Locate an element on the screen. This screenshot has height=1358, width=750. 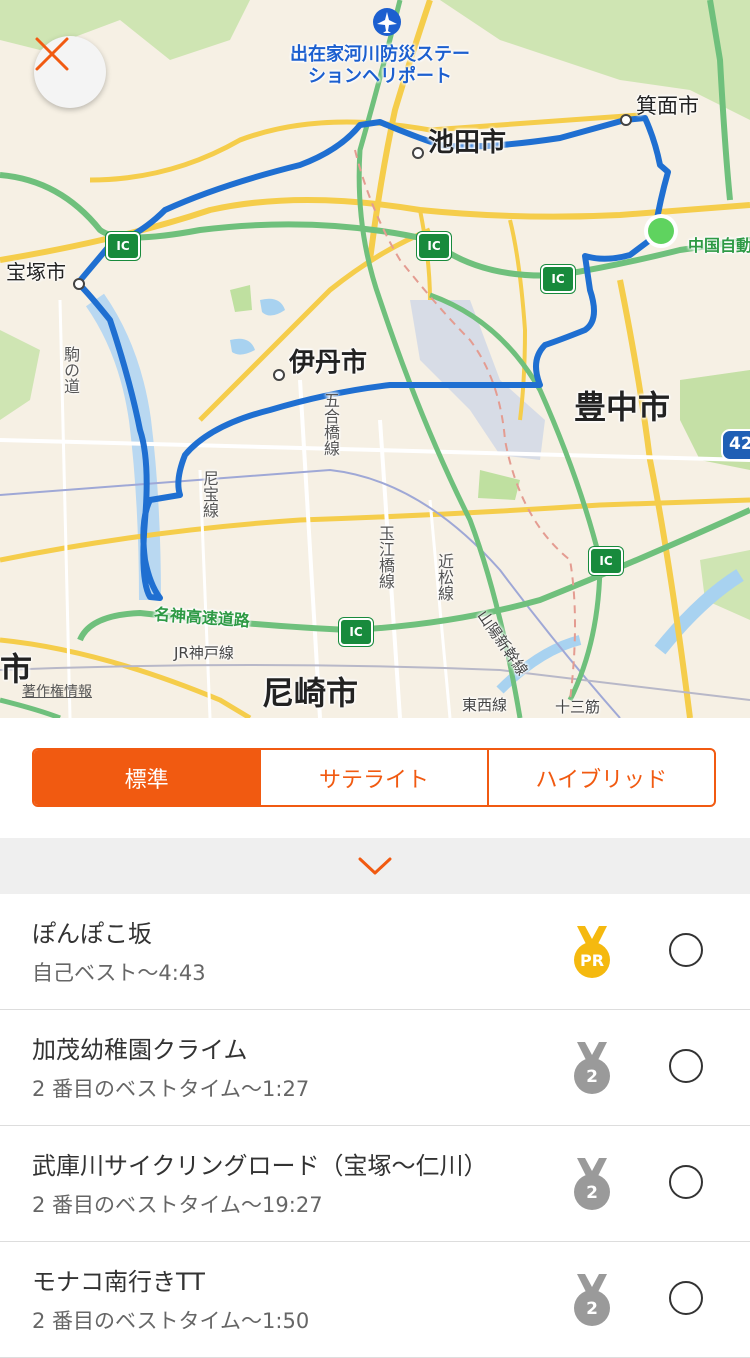
komano-road-label: 駒の道 is located at coordinates (70, 370).